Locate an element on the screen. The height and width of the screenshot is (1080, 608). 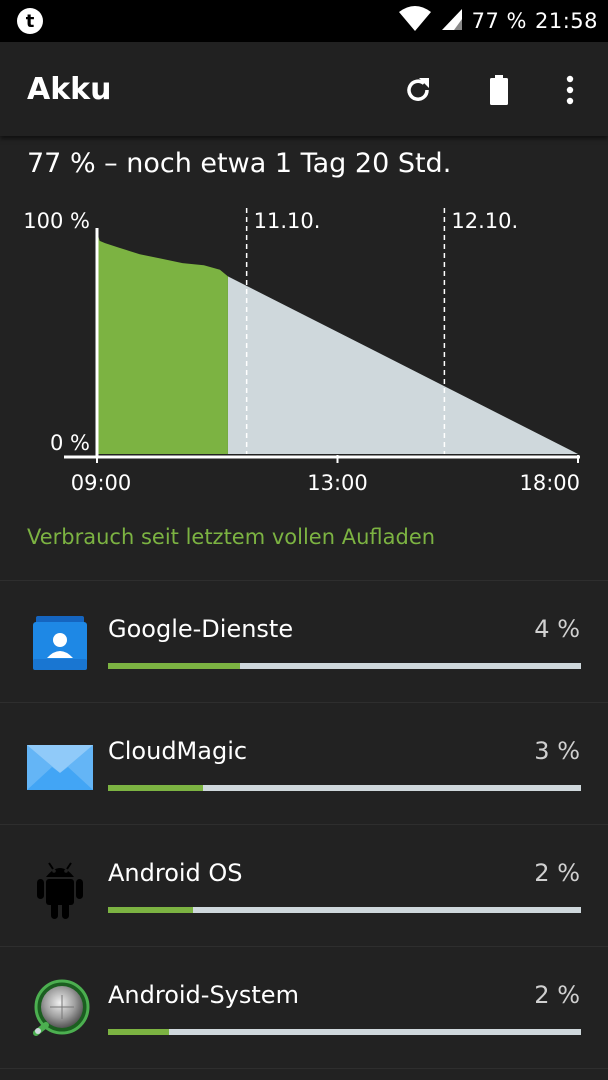
x-tick-label: 13:00 is located at coordinates (337, 483).